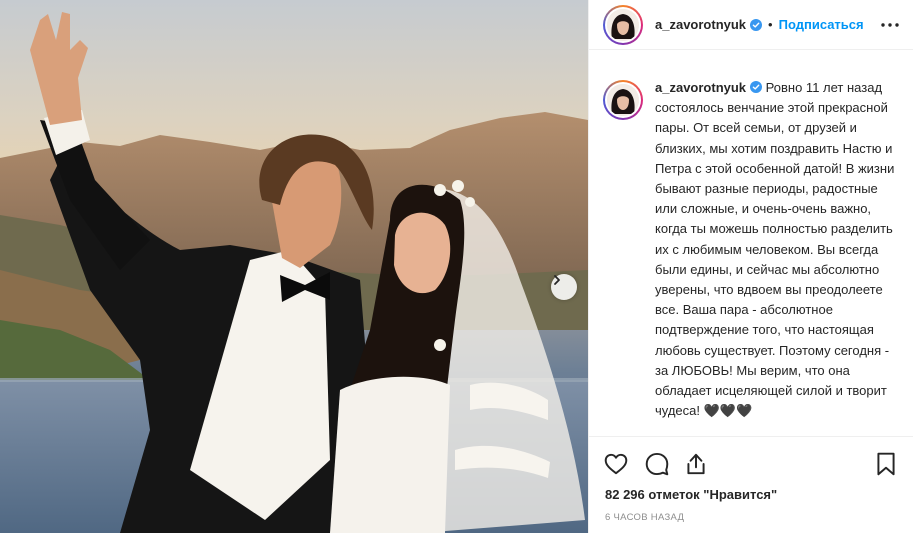 This screenshot has width=913, height=533. Describe the element at coordinates (644, 517) in the screenshot. I see `post-timestamp: 6 ЧАСОВ НАЗАД` at that location.